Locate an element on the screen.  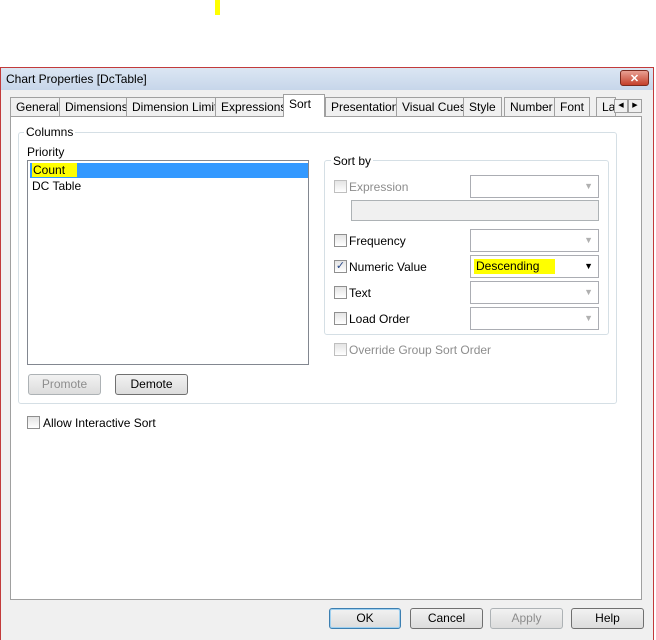
expression-input is located at coordinates (475, 210).